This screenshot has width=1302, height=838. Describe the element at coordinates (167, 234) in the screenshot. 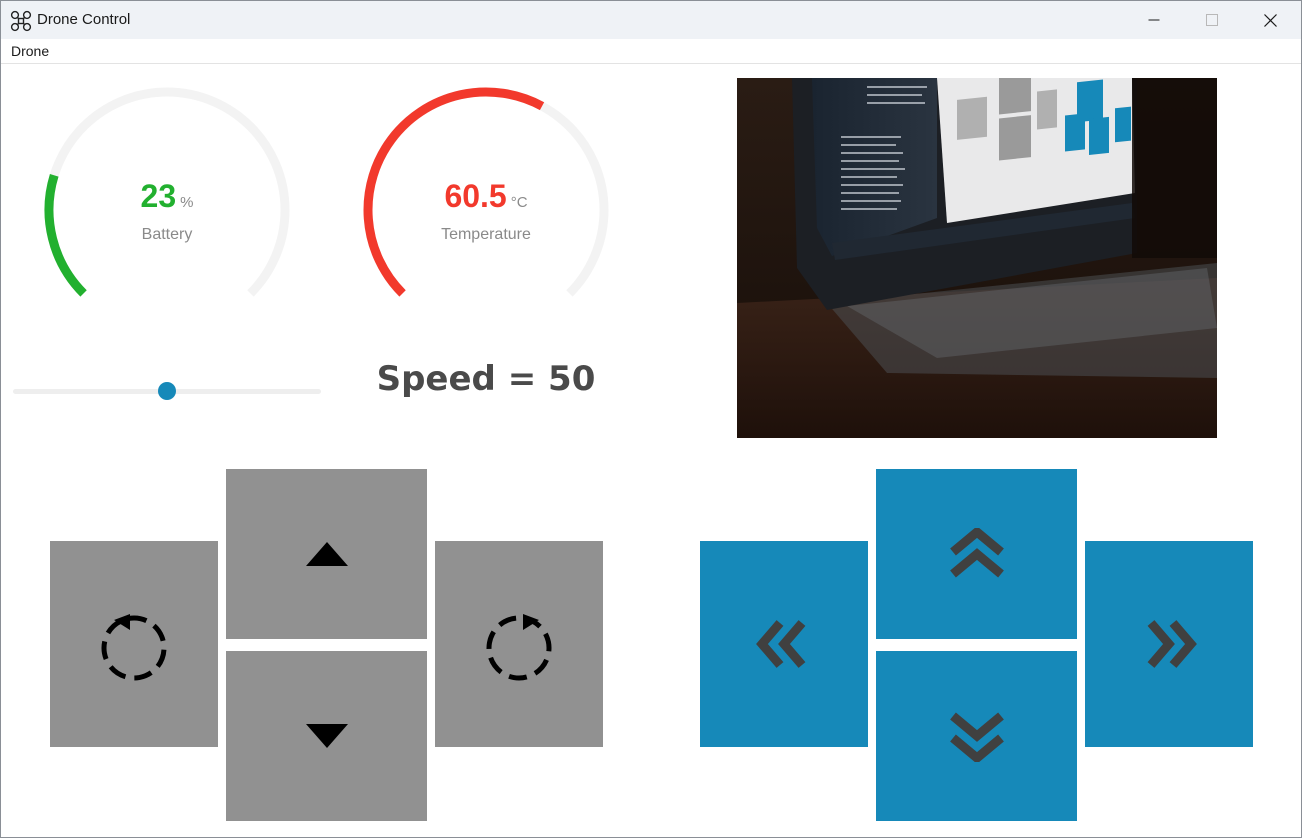

I see `battery-label: Battery` at that location.